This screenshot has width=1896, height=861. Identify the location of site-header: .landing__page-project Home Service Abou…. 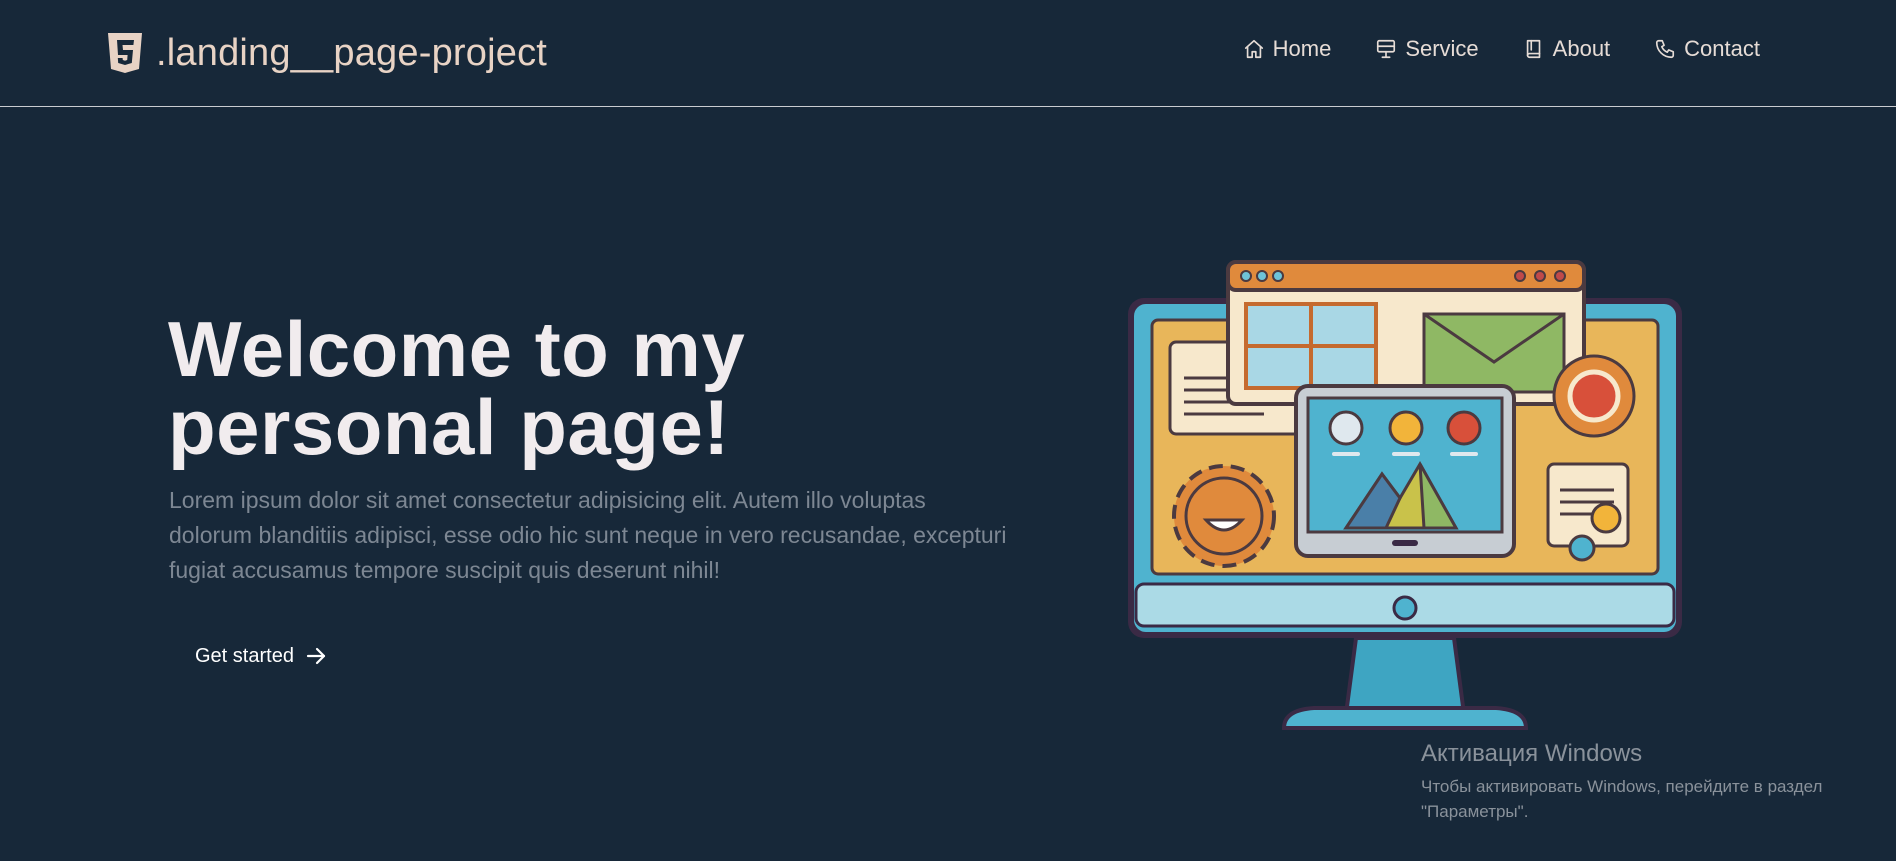
(948, 53).